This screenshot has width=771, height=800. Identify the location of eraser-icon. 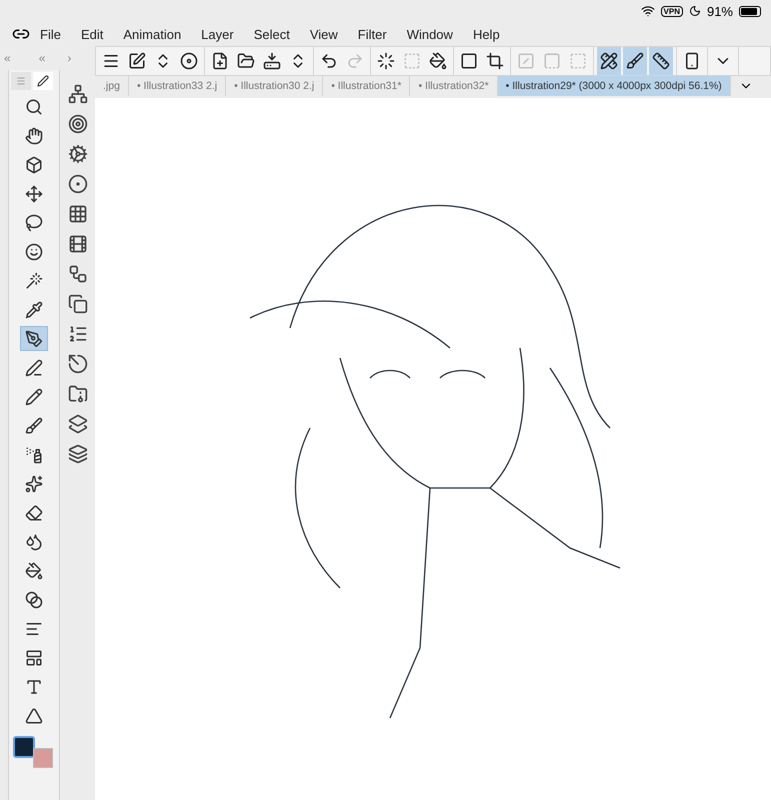
(34, 513).